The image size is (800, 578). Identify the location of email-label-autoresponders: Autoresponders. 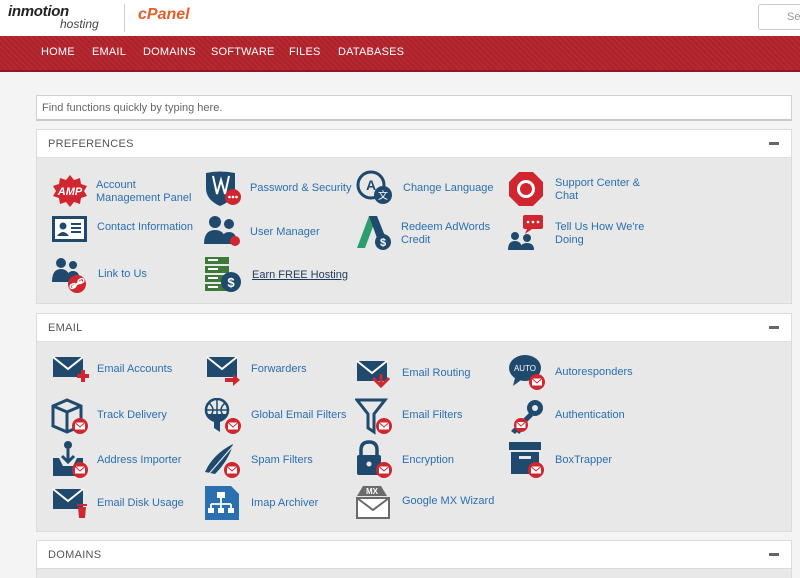
(594, 372).